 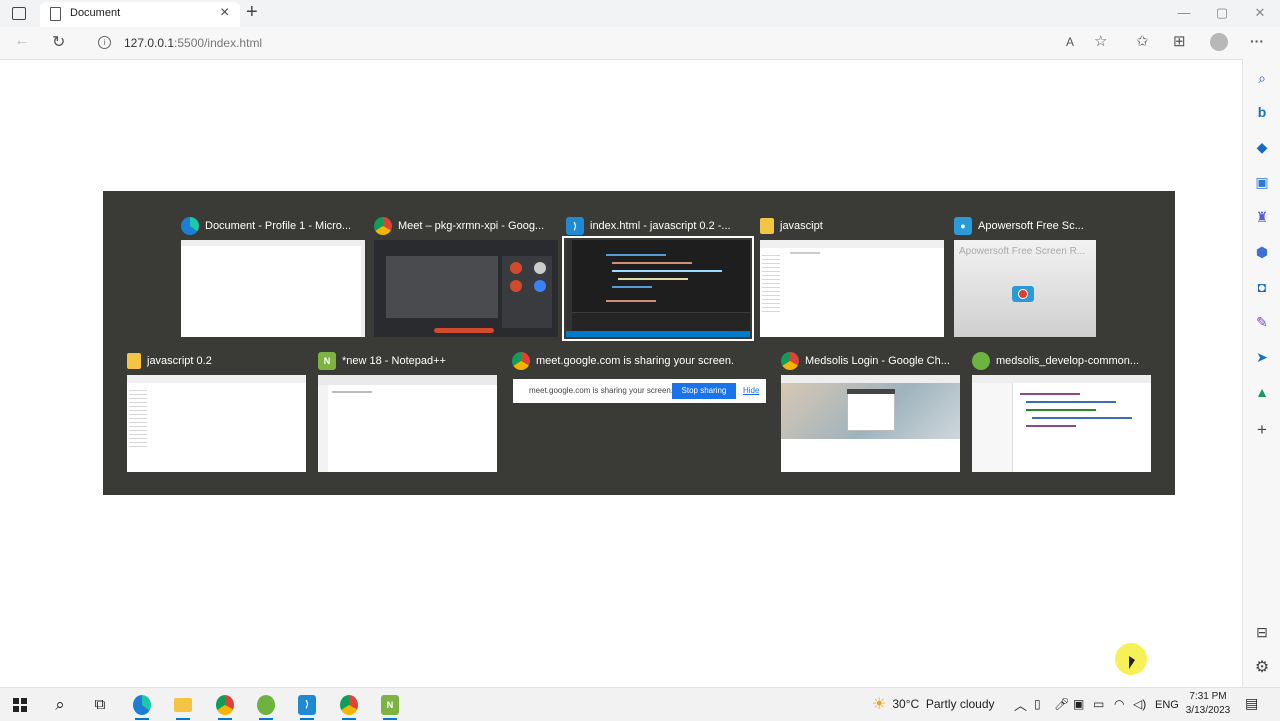 What do you see at coordinates (104, 42) in the screenshot?
I see `info-icon: i` at bounding box center [104, 42].